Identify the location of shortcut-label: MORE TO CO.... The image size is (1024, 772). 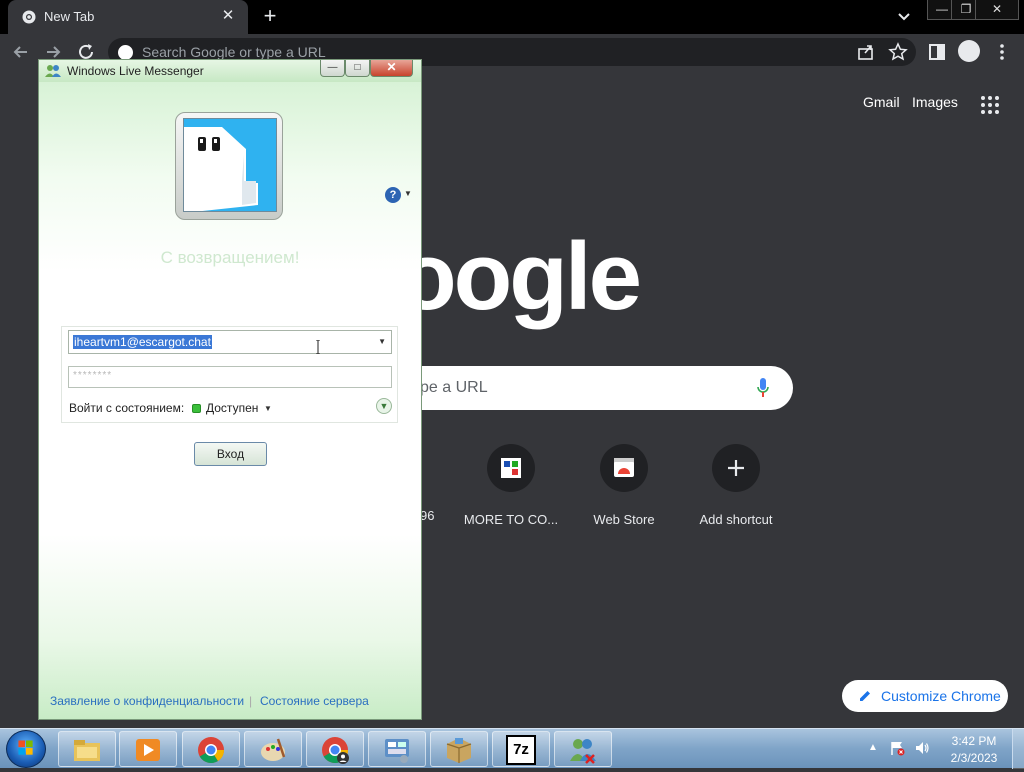
(511, 519).